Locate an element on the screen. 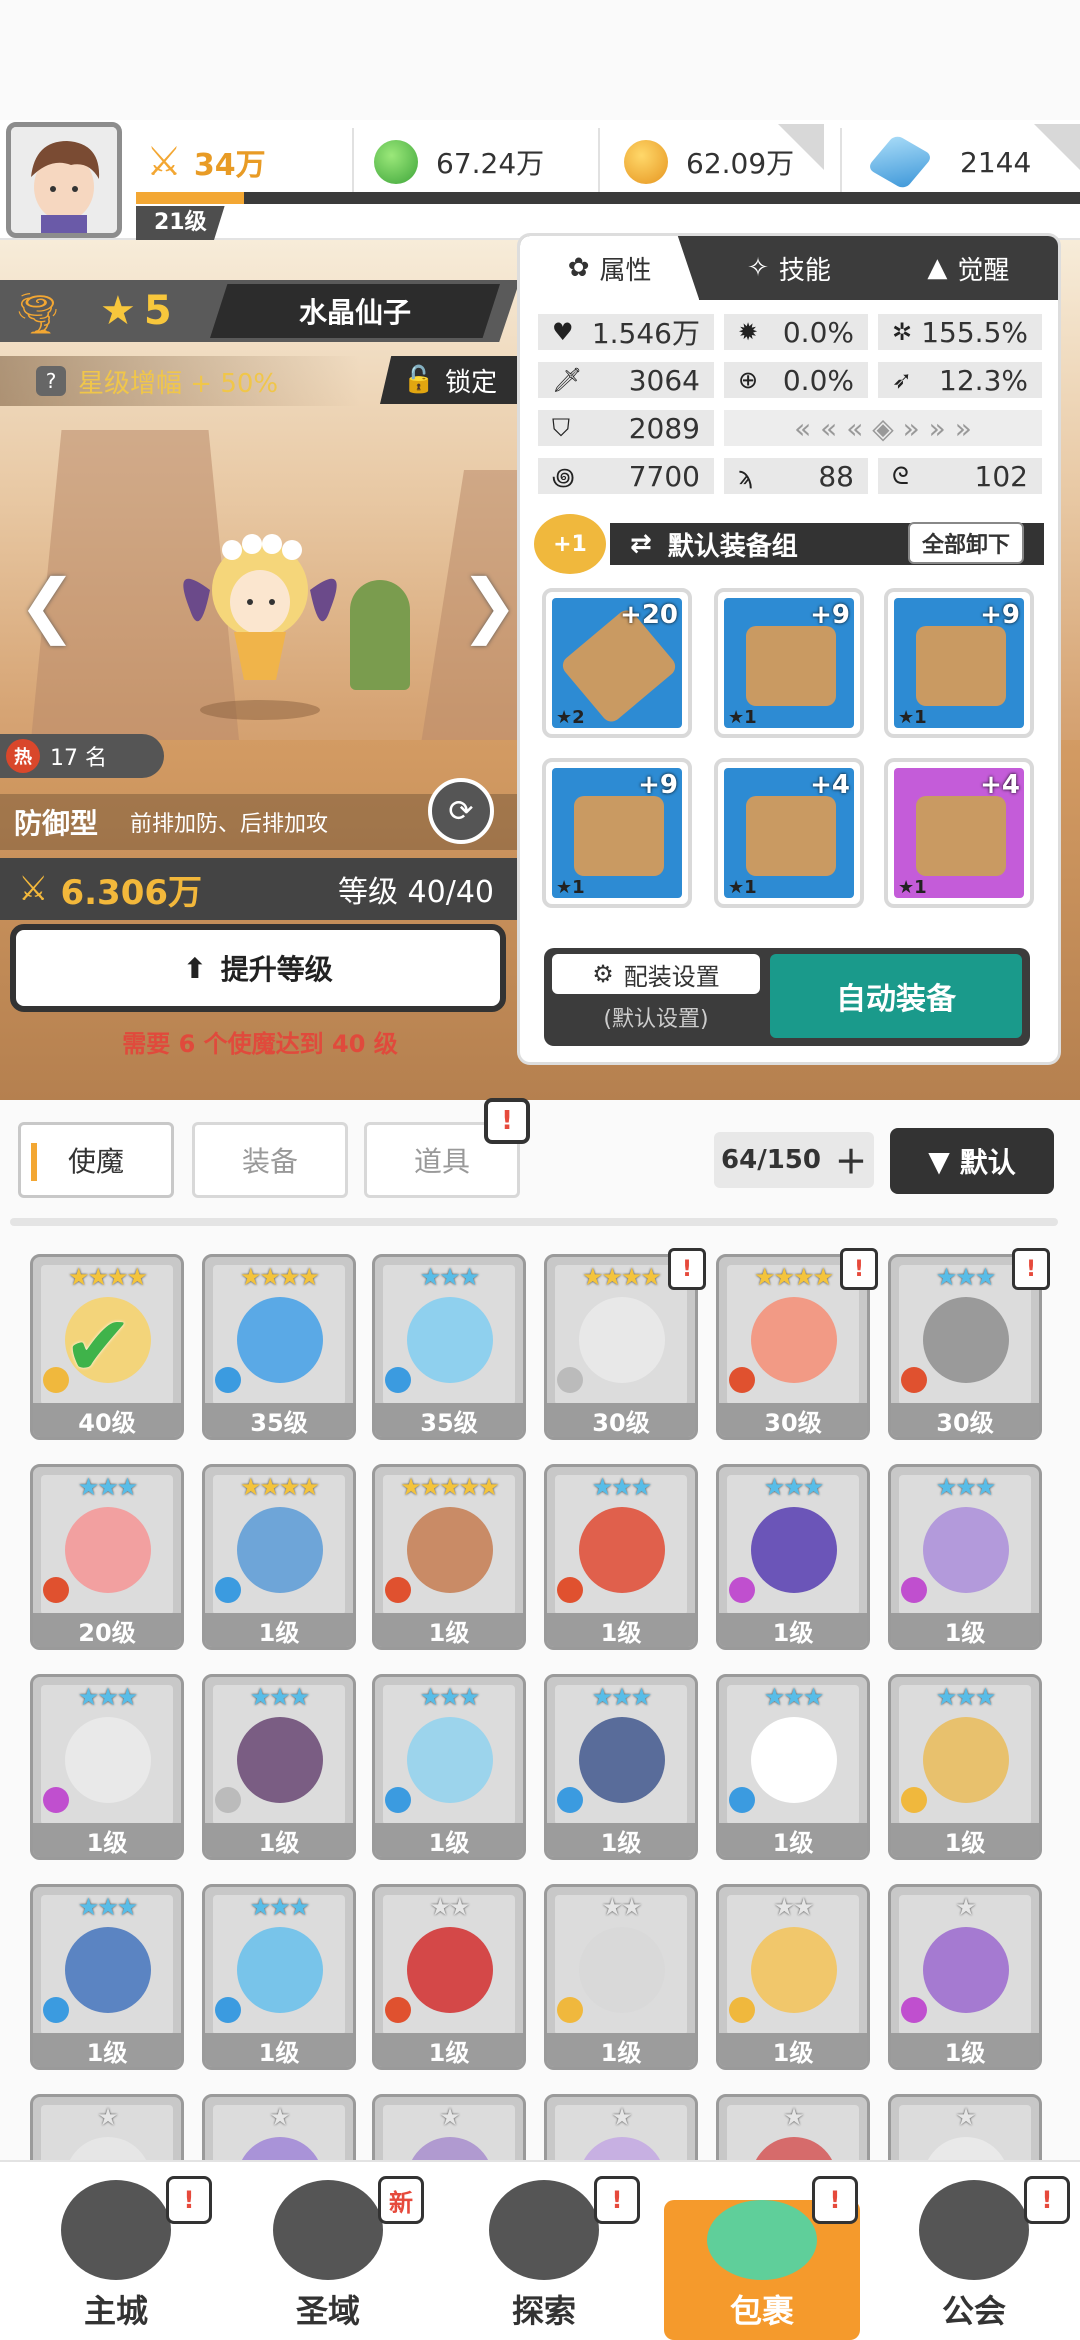 The height and width of the screenshot is (2340, 1080). card-frame: ★★★★ 35级 is located at coordinates (279, 1347).